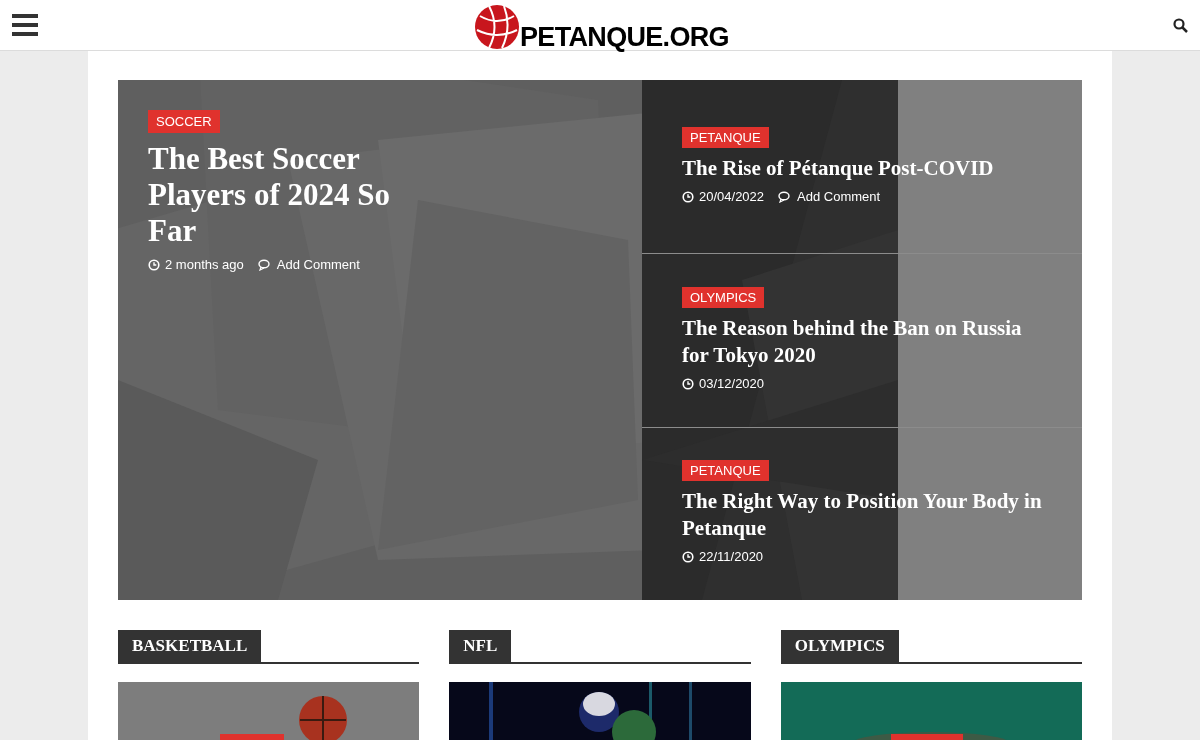 This screenshot has width=1200, height=740. Describe the element at coordinates (25, 25) in the screenshot. I see `menu-icon` at that location.